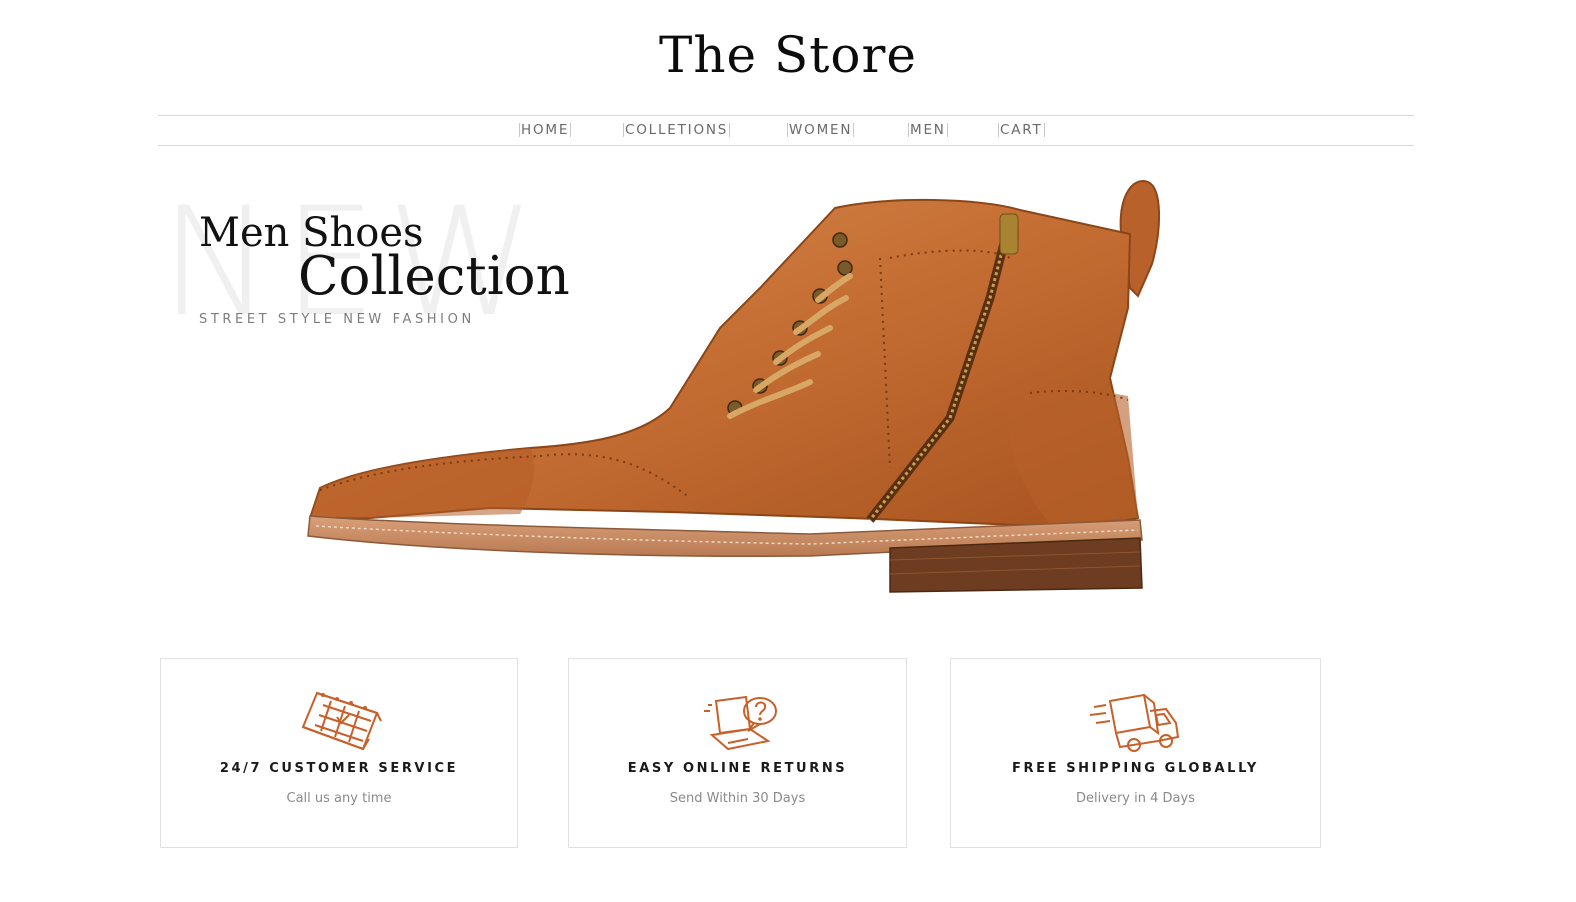 This screenshot has width=1576, height=902. I want to click on feature-title: EASY ONLINE RETURNS, so click(737, 768).